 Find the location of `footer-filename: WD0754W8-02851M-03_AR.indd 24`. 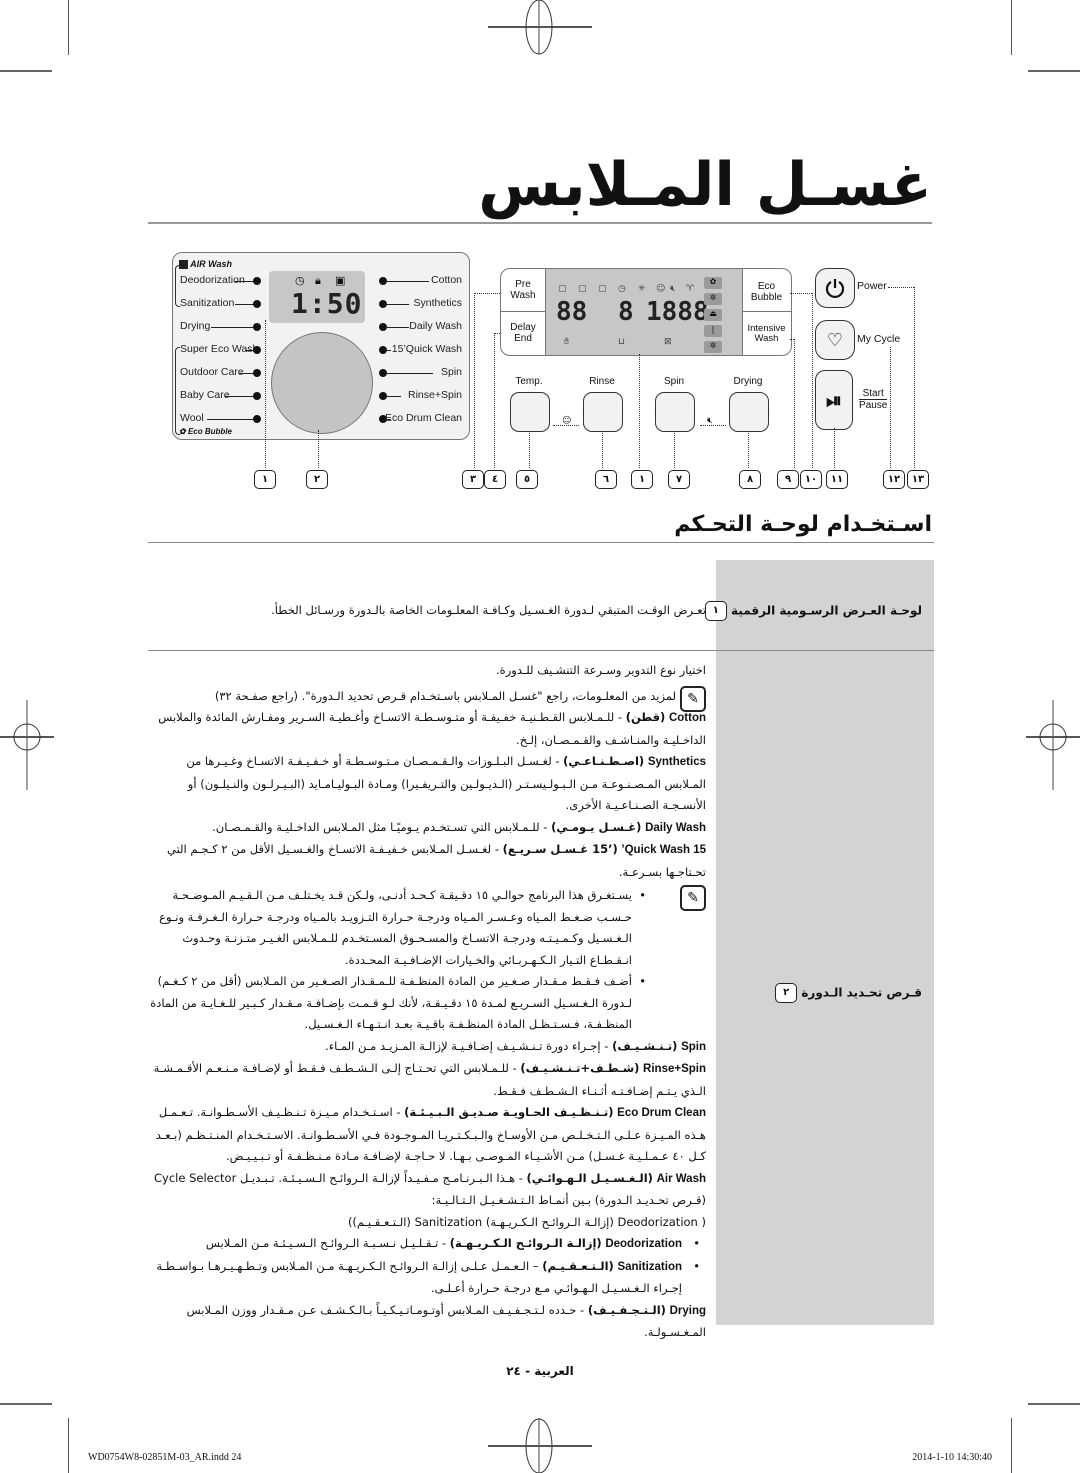

footer-filename: WD0754W8-02851M-03_AR.indd 24 is located at coordinates (165, 1457).